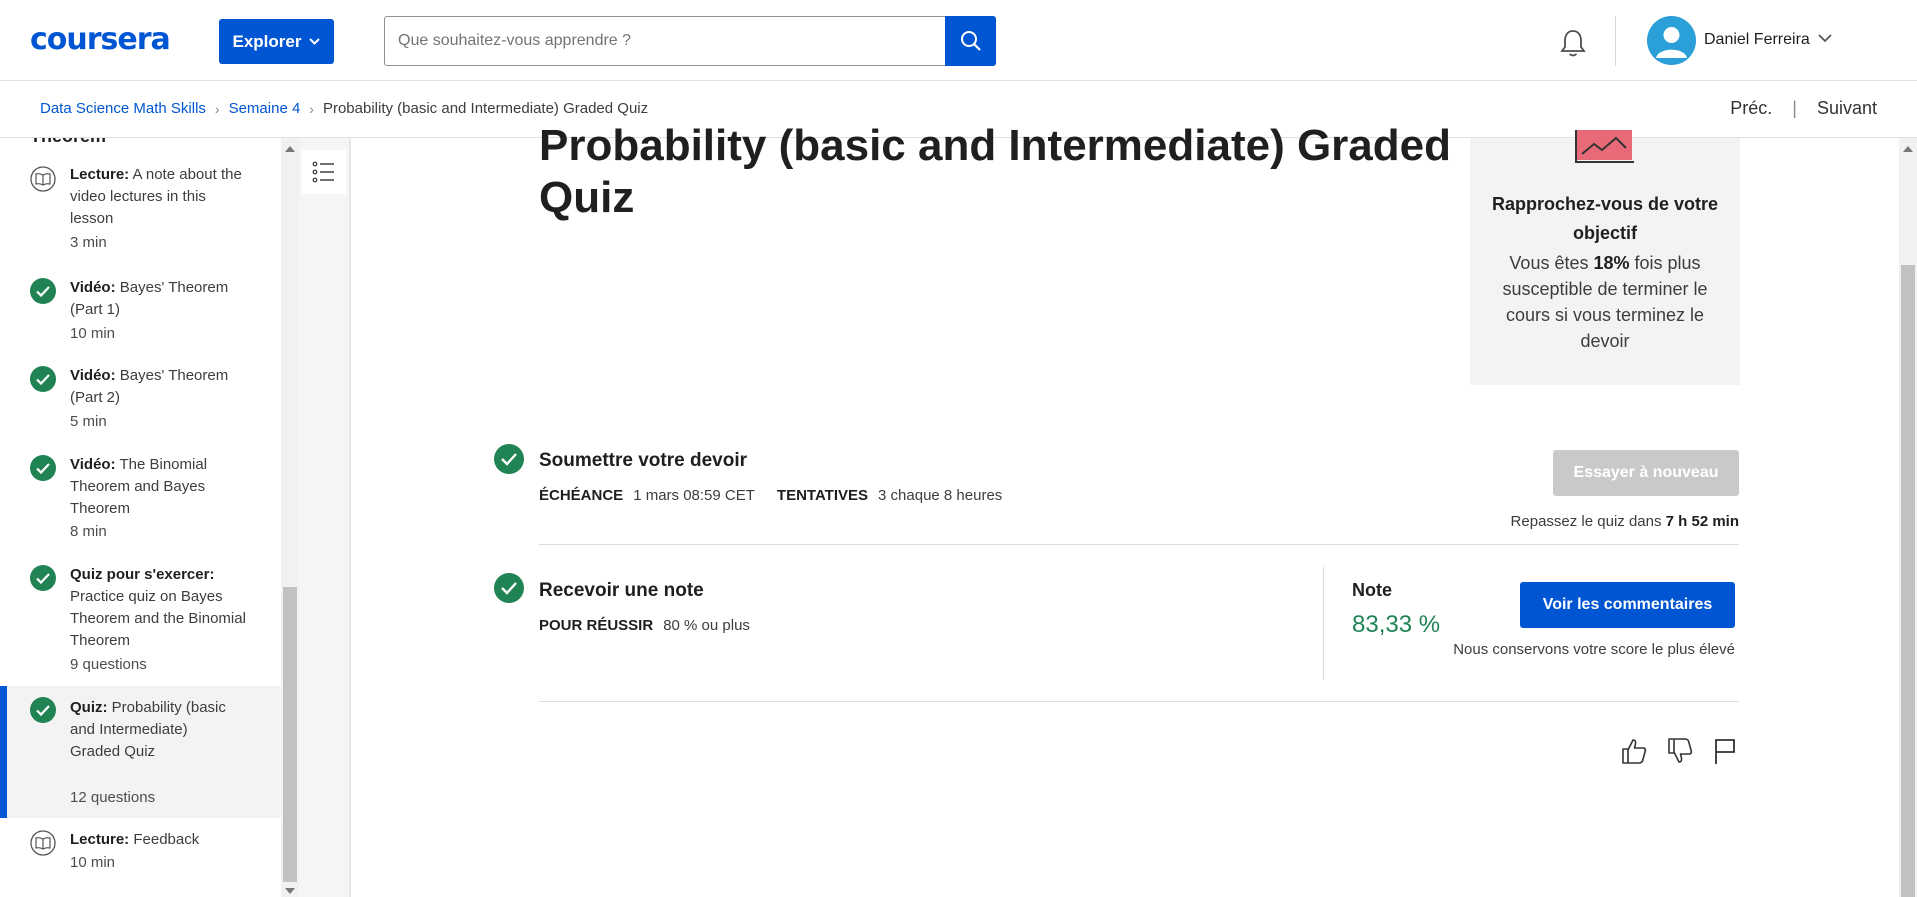 This screenshot has width=1917, height=897. I want to click on coursera-logo: coursera, so click(100, 39).